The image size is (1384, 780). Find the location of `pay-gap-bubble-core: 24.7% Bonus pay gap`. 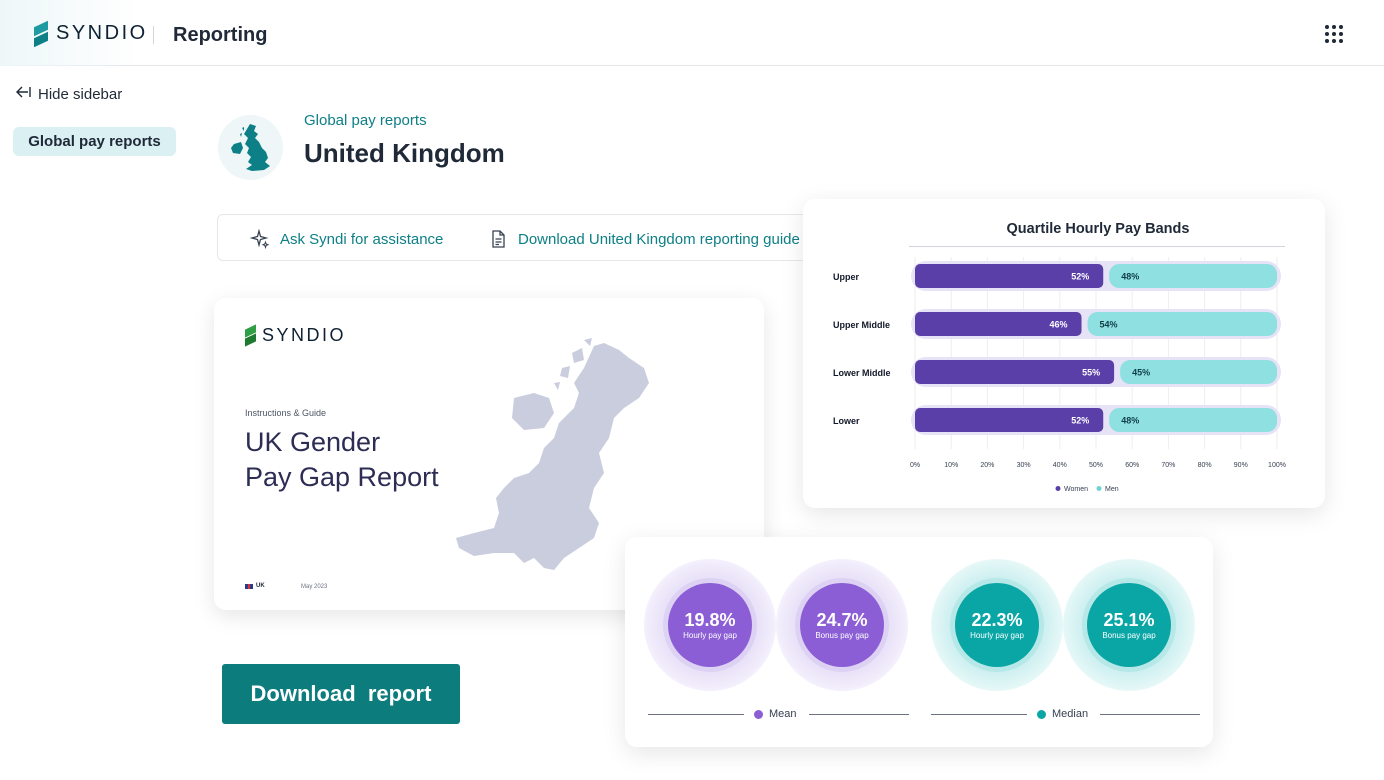

pay-gap-bubble-core: 24.7% Bonus pay gap is located at coordinates (842, 625).